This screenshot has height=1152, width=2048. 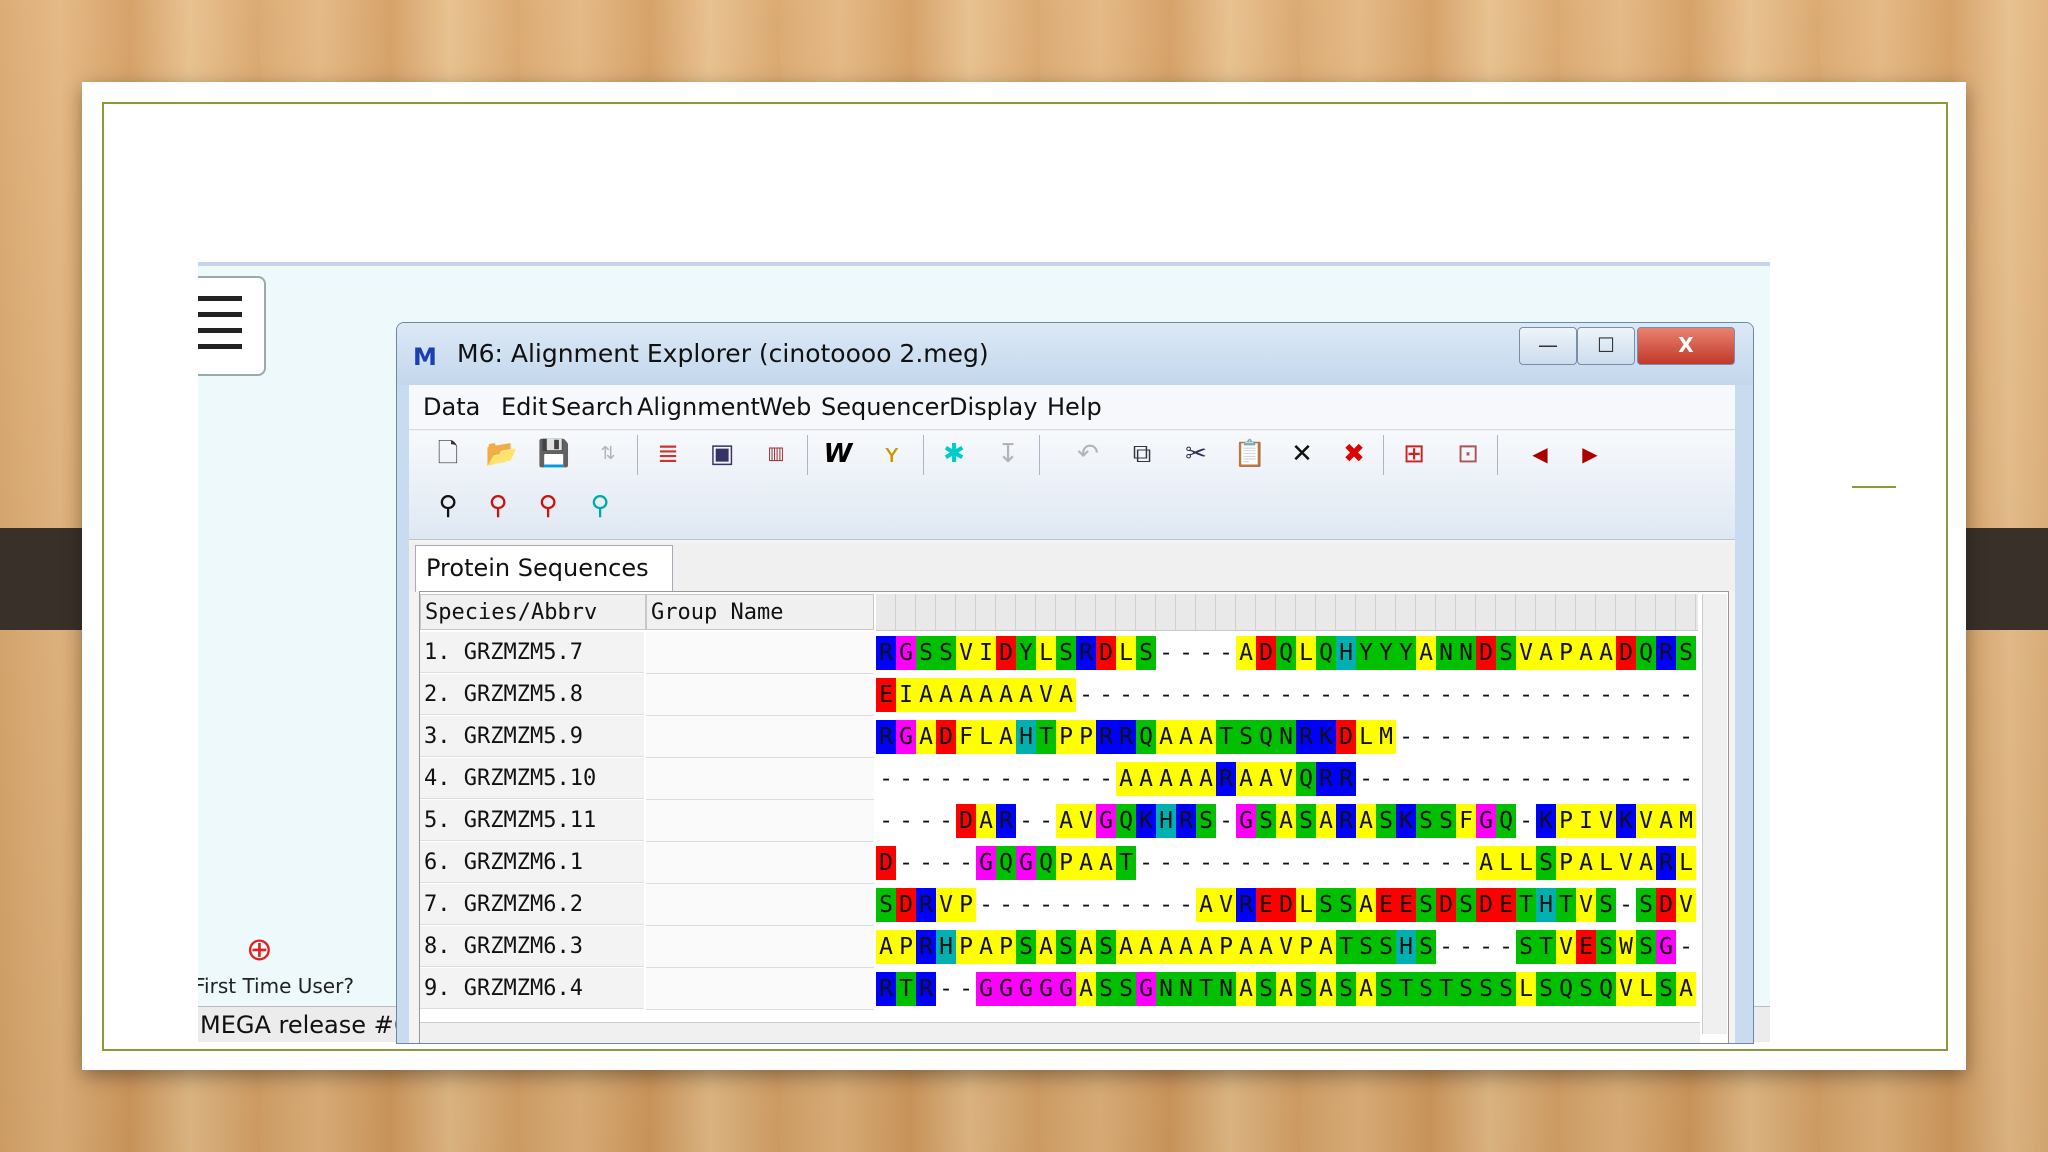 I want to click on import-icon: ⊡, so click(x=1468, y=454).